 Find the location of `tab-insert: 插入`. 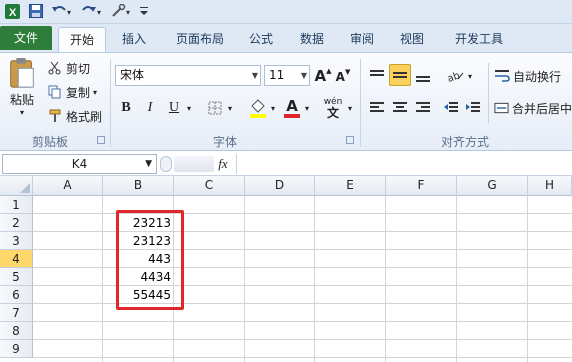

tab-insert: 插入 is located at coordinates (134, 39).